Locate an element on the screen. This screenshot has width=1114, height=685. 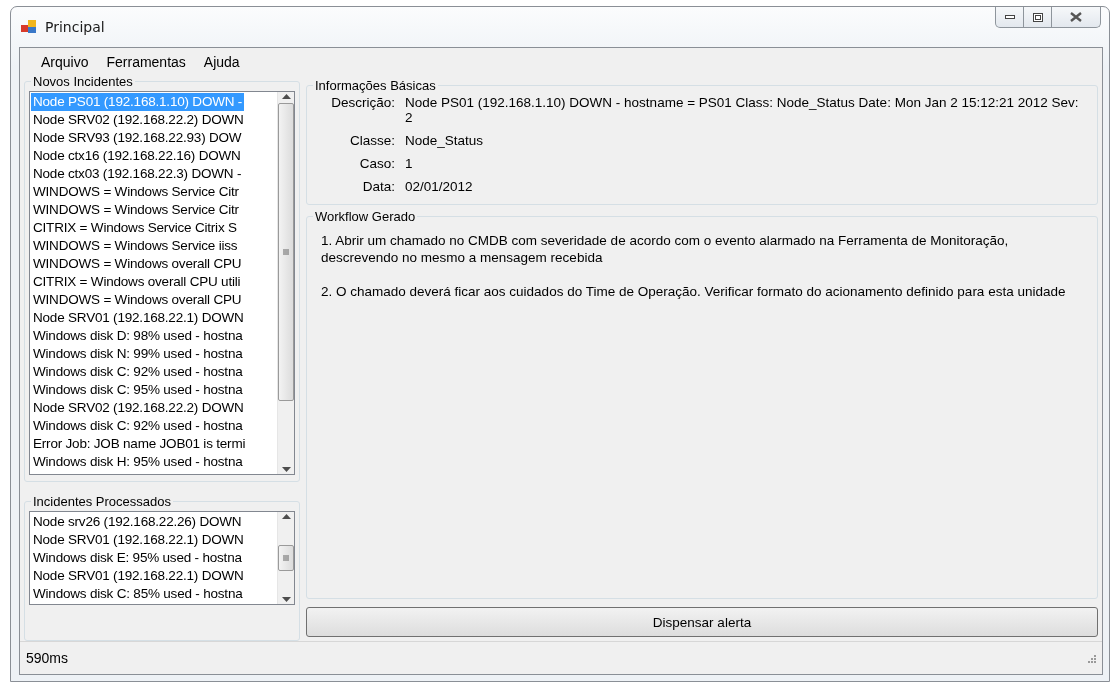
incident-item: WINDOWS = Windows Service iiss is located at coordinates (135, 246).